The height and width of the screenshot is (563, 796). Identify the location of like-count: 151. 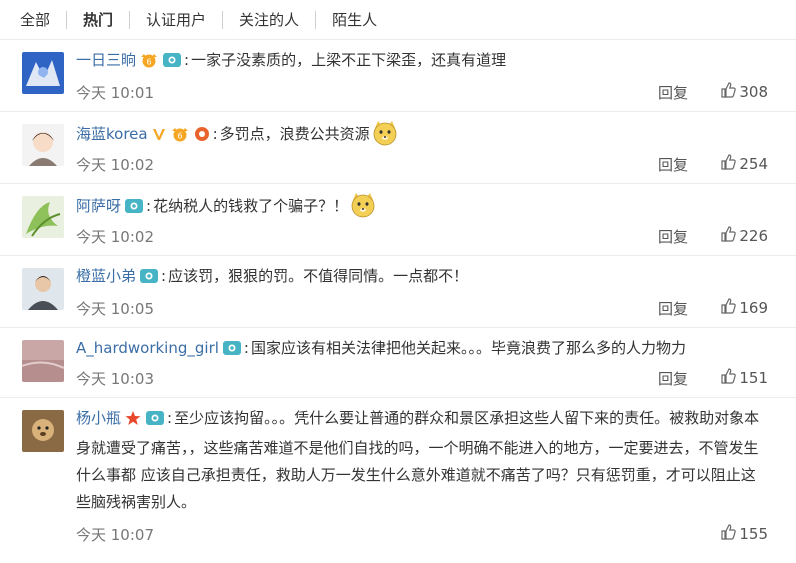
(753, 378).